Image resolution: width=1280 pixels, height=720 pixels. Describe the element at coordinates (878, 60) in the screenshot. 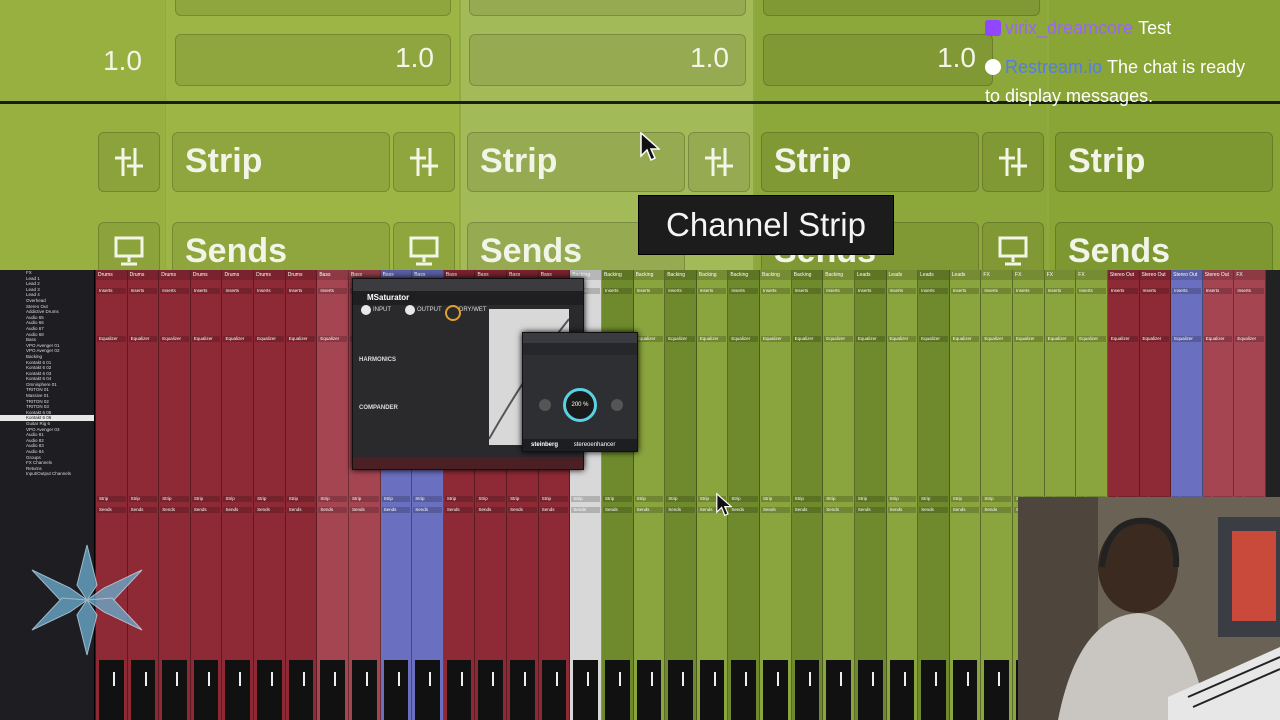

I see `gain-value-4: 1.0` at that location.